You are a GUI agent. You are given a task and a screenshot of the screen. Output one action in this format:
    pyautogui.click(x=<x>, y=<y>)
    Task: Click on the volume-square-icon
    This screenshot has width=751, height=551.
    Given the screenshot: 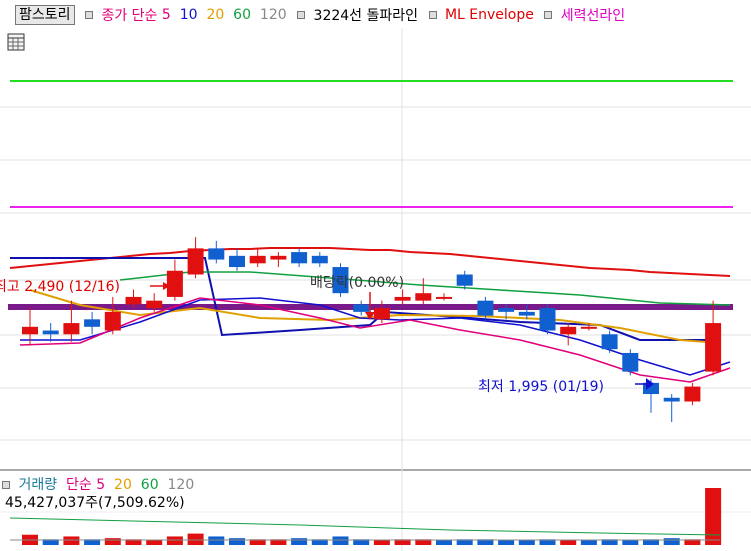 What is the action you would take?
    pyautogui.click(x=6, y=485)
    